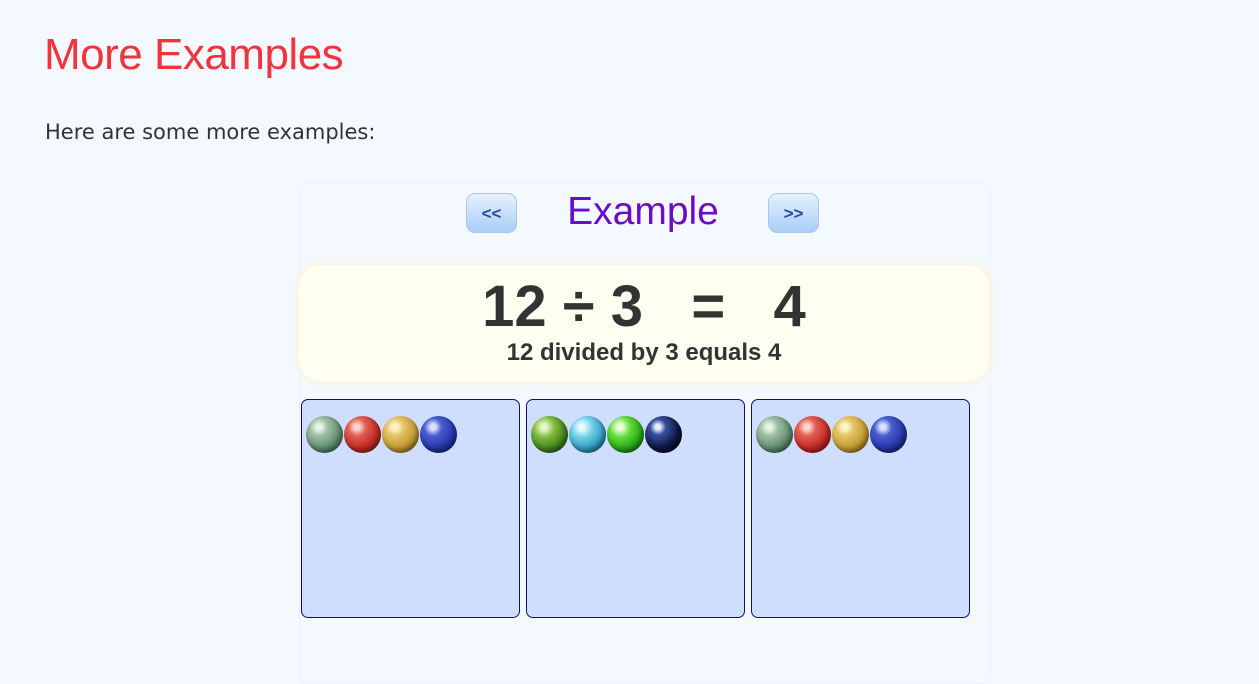 Image resolution: width=1259 pixels, height=684 pixels. I want to click on equation-box: 12 ÷ 3 = 4 12 divided by 3 equals 4, so click(644, 323).